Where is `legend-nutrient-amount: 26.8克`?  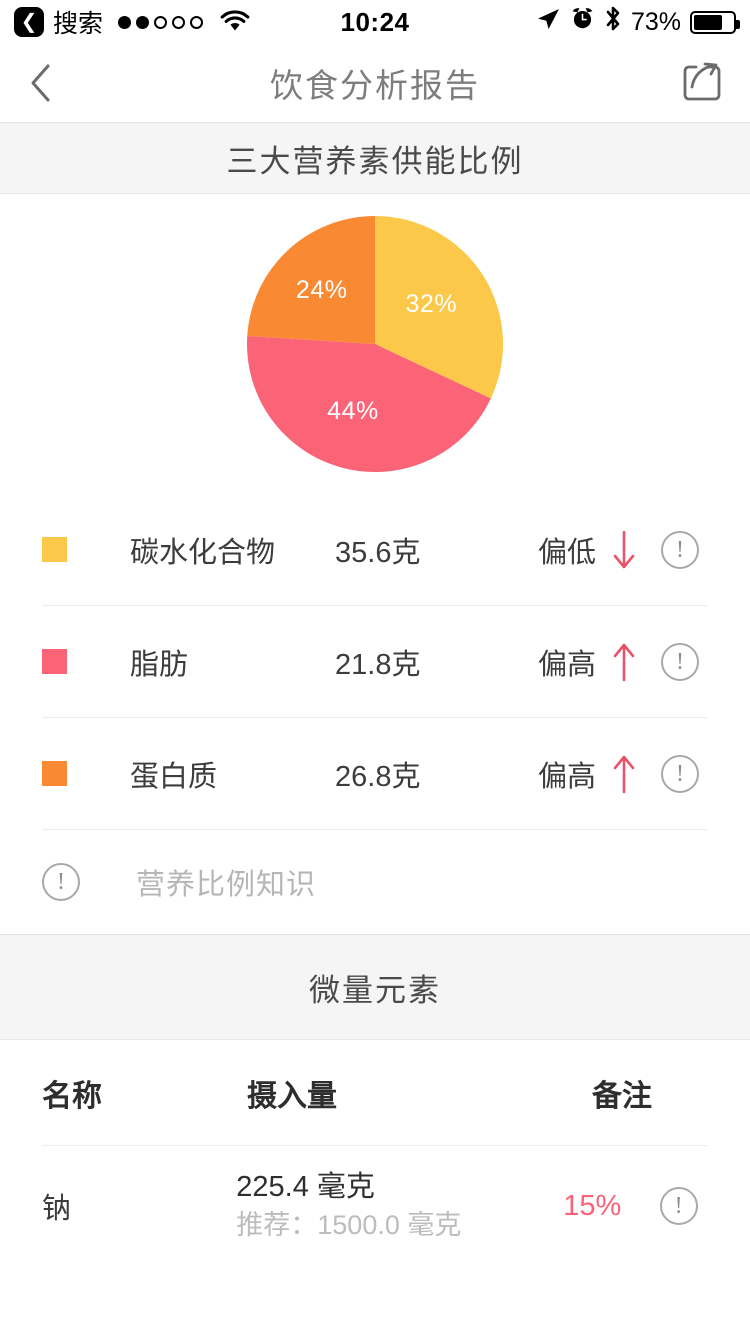
legend-nutrient-amount: 26.8克 is located at coordinates (378, 776).